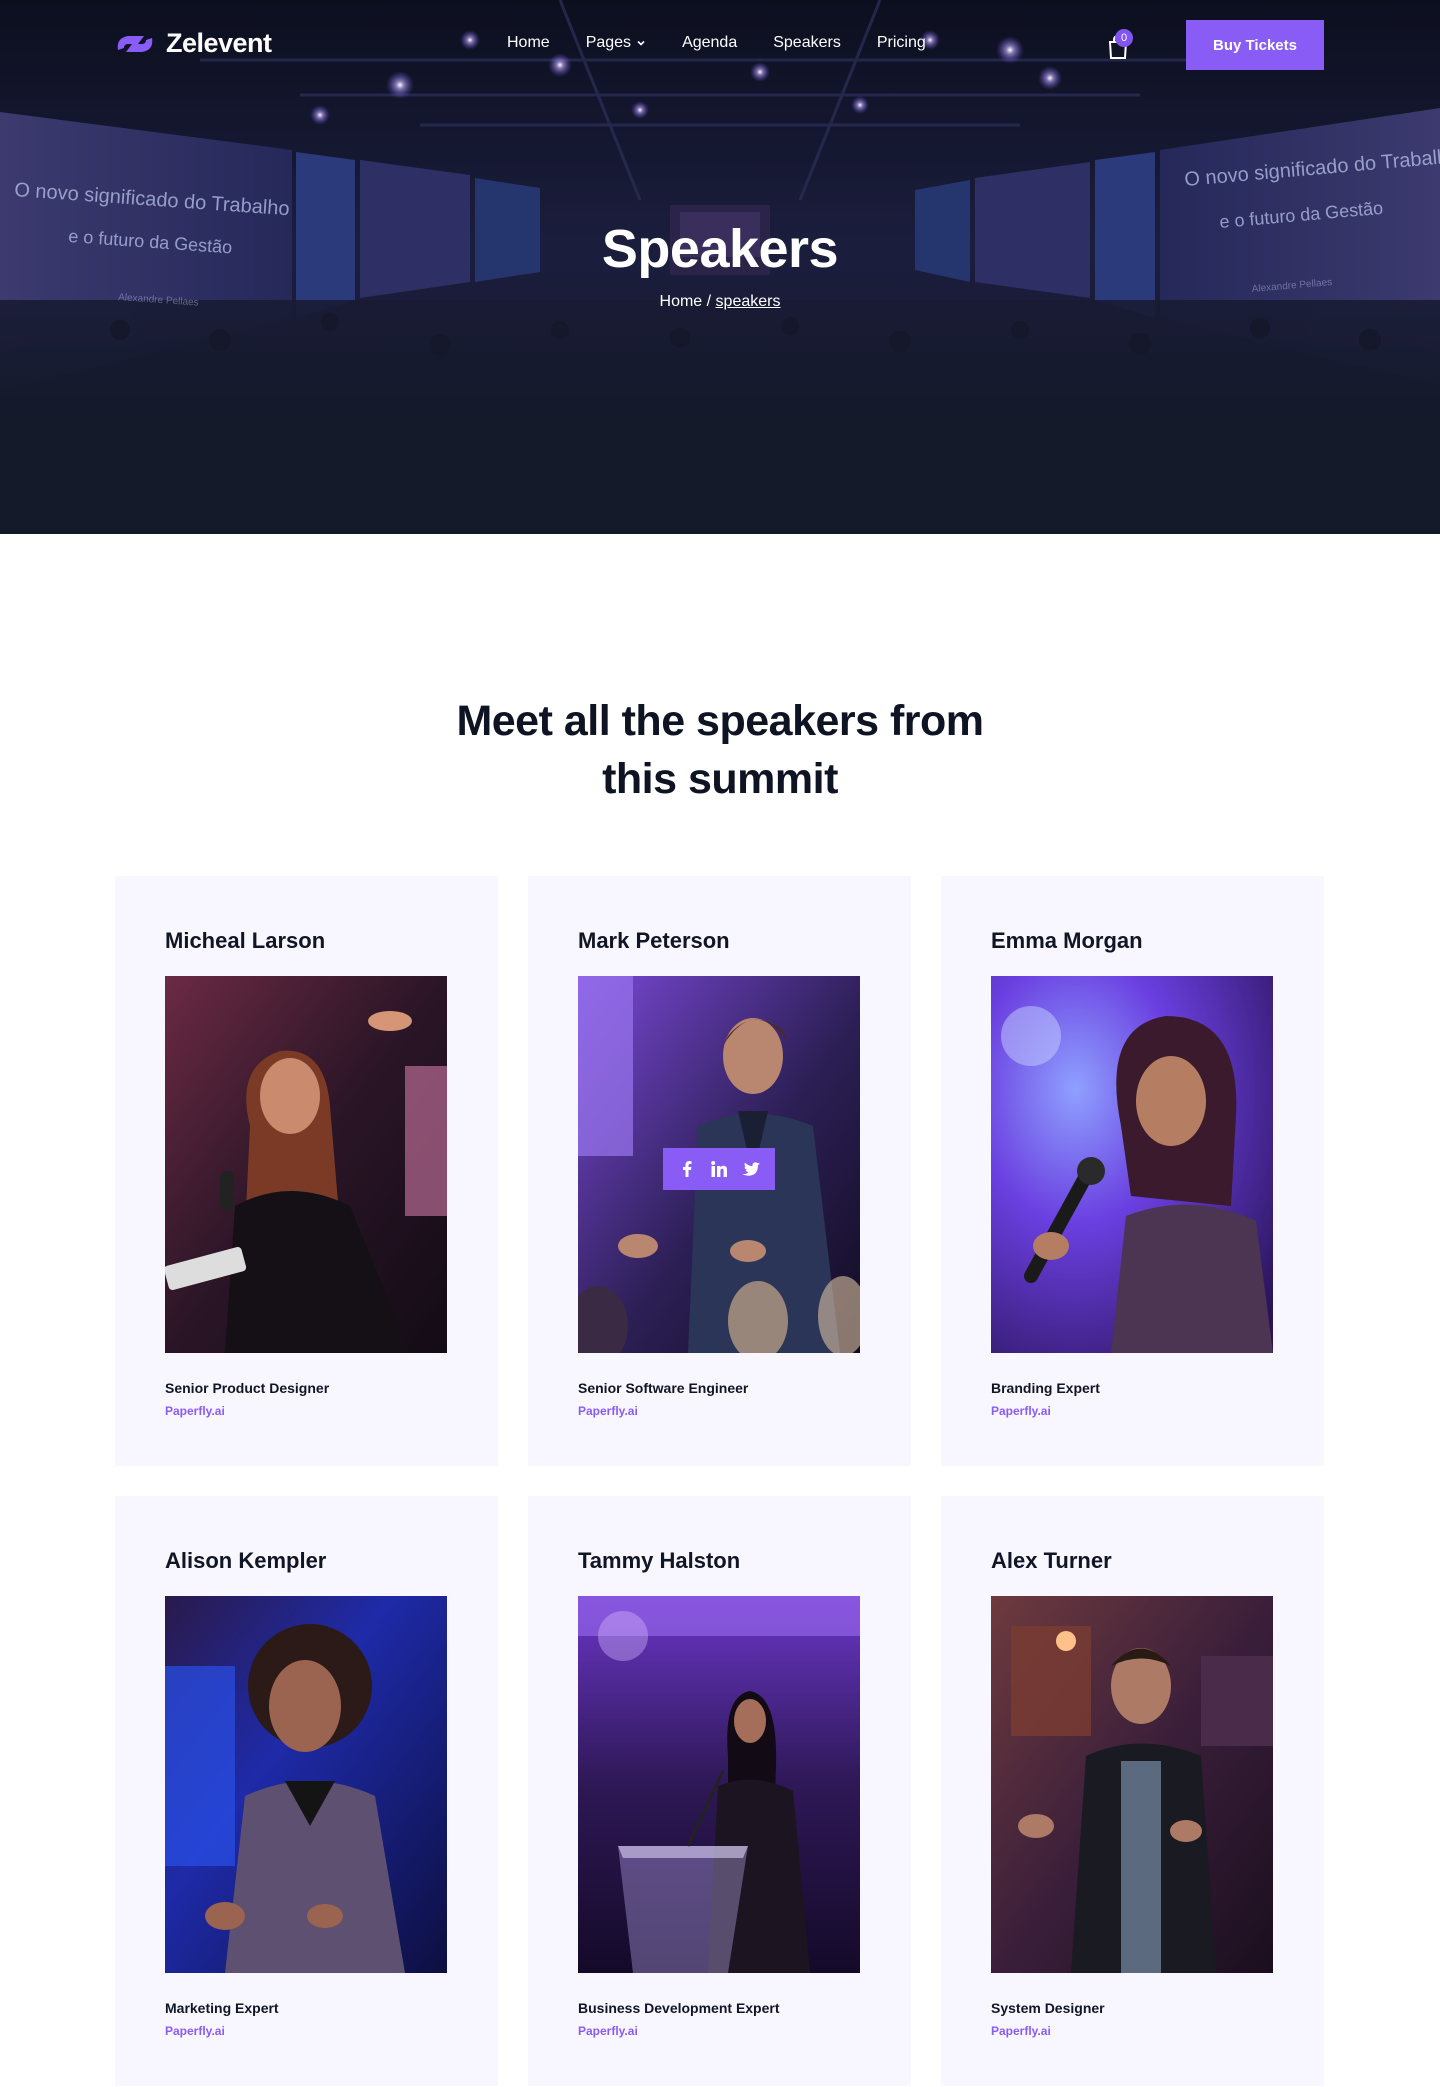 The height and width of the screenshot is (2087, 1440). Describe the element at coordinates (720, 249) in the screenshot. I see `page-title: Speakers` at that location.